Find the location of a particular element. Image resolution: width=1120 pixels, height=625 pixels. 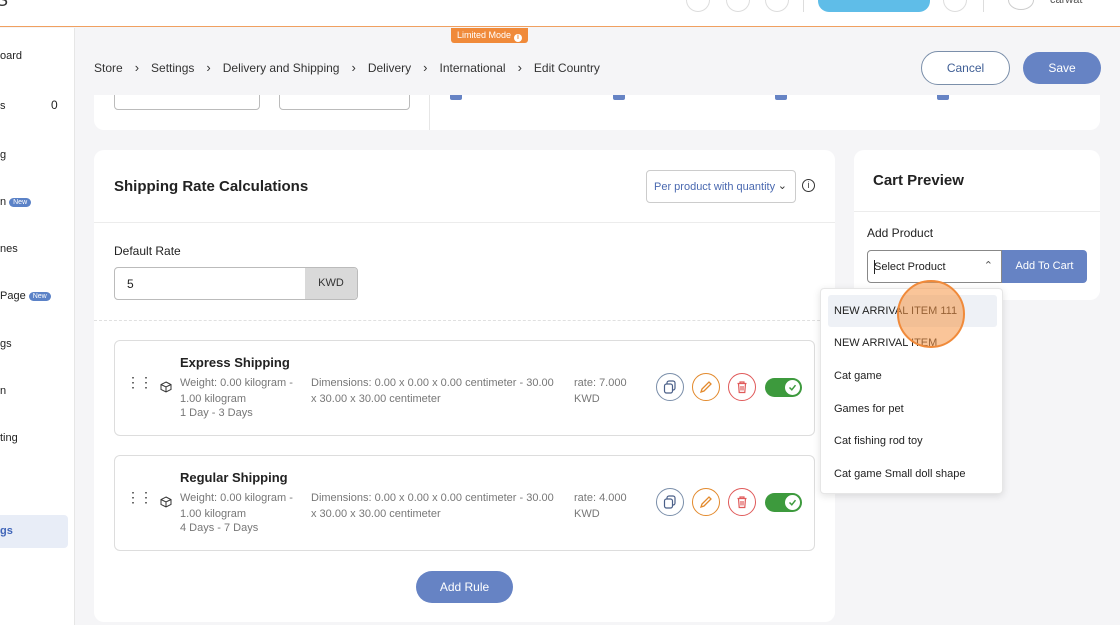

sidebar-item-settings-active: gs is located at coordinates (34, 531).